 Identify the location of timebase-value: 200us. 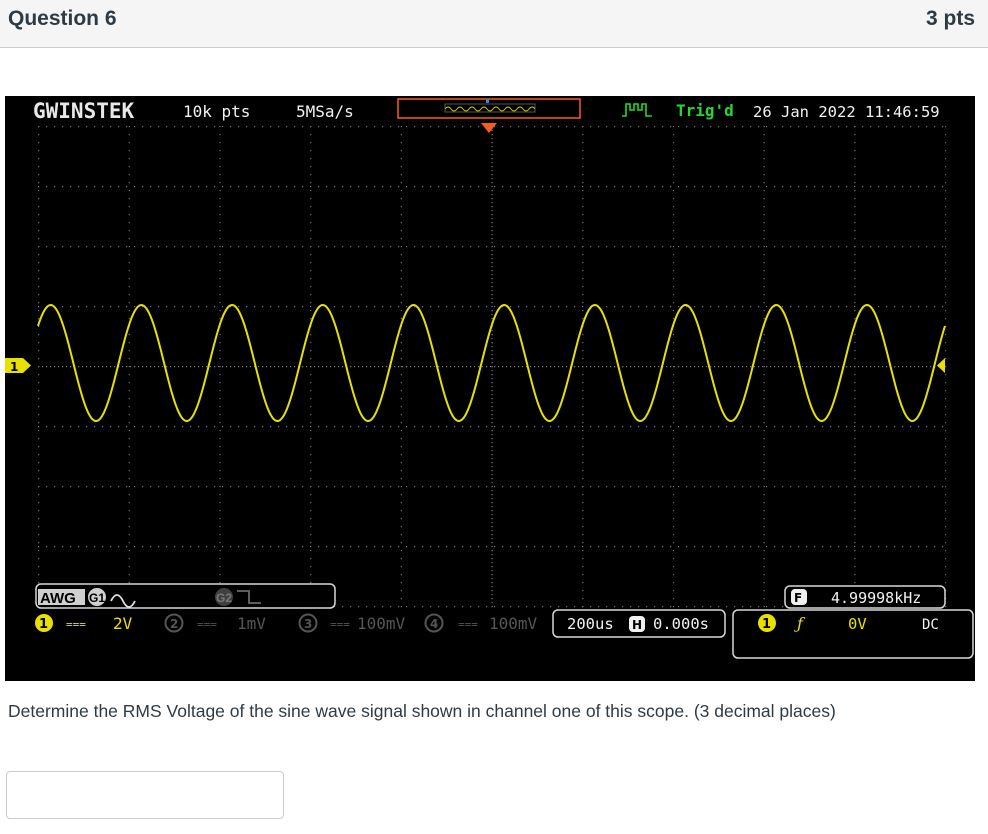
(590, 624).